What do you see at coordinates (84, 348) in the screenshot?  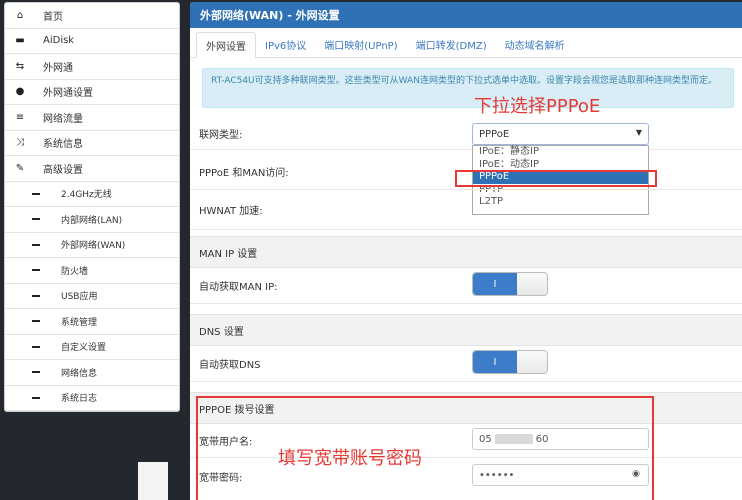 I see `sidebar-subitem-label: 自定义设置` at bounding box center [84, 348].